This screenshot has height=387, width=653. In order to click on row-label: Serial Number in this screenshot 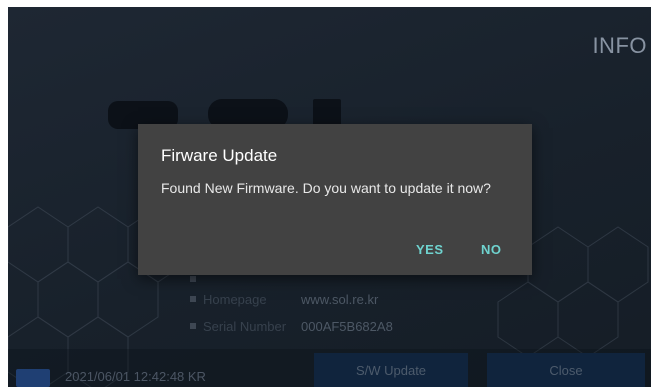, I will do `click(245, 326)`.